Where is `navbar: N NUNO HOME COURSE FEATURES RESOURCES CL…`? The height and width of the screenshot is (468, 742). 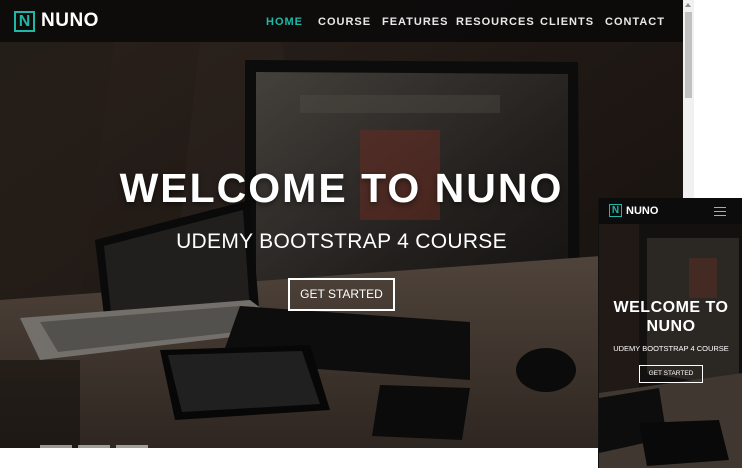
navbar: N NUNO HOME COURSE FEATURES RESOURCES CL… is located at coordinates (341, 21).